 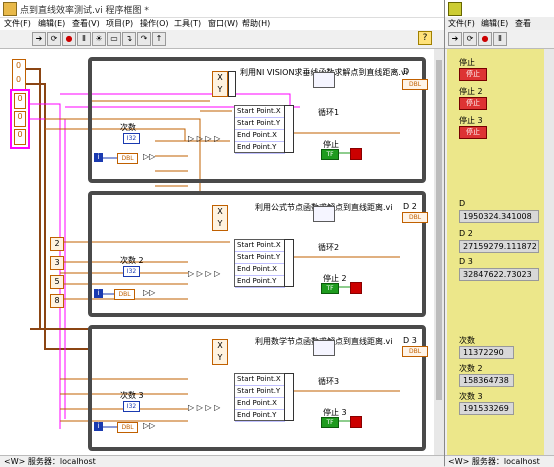 What do you see at coordinates (144, 39) in the screenshot?
I see `step-over-icon: ↷` at bounding box center [144, 39].